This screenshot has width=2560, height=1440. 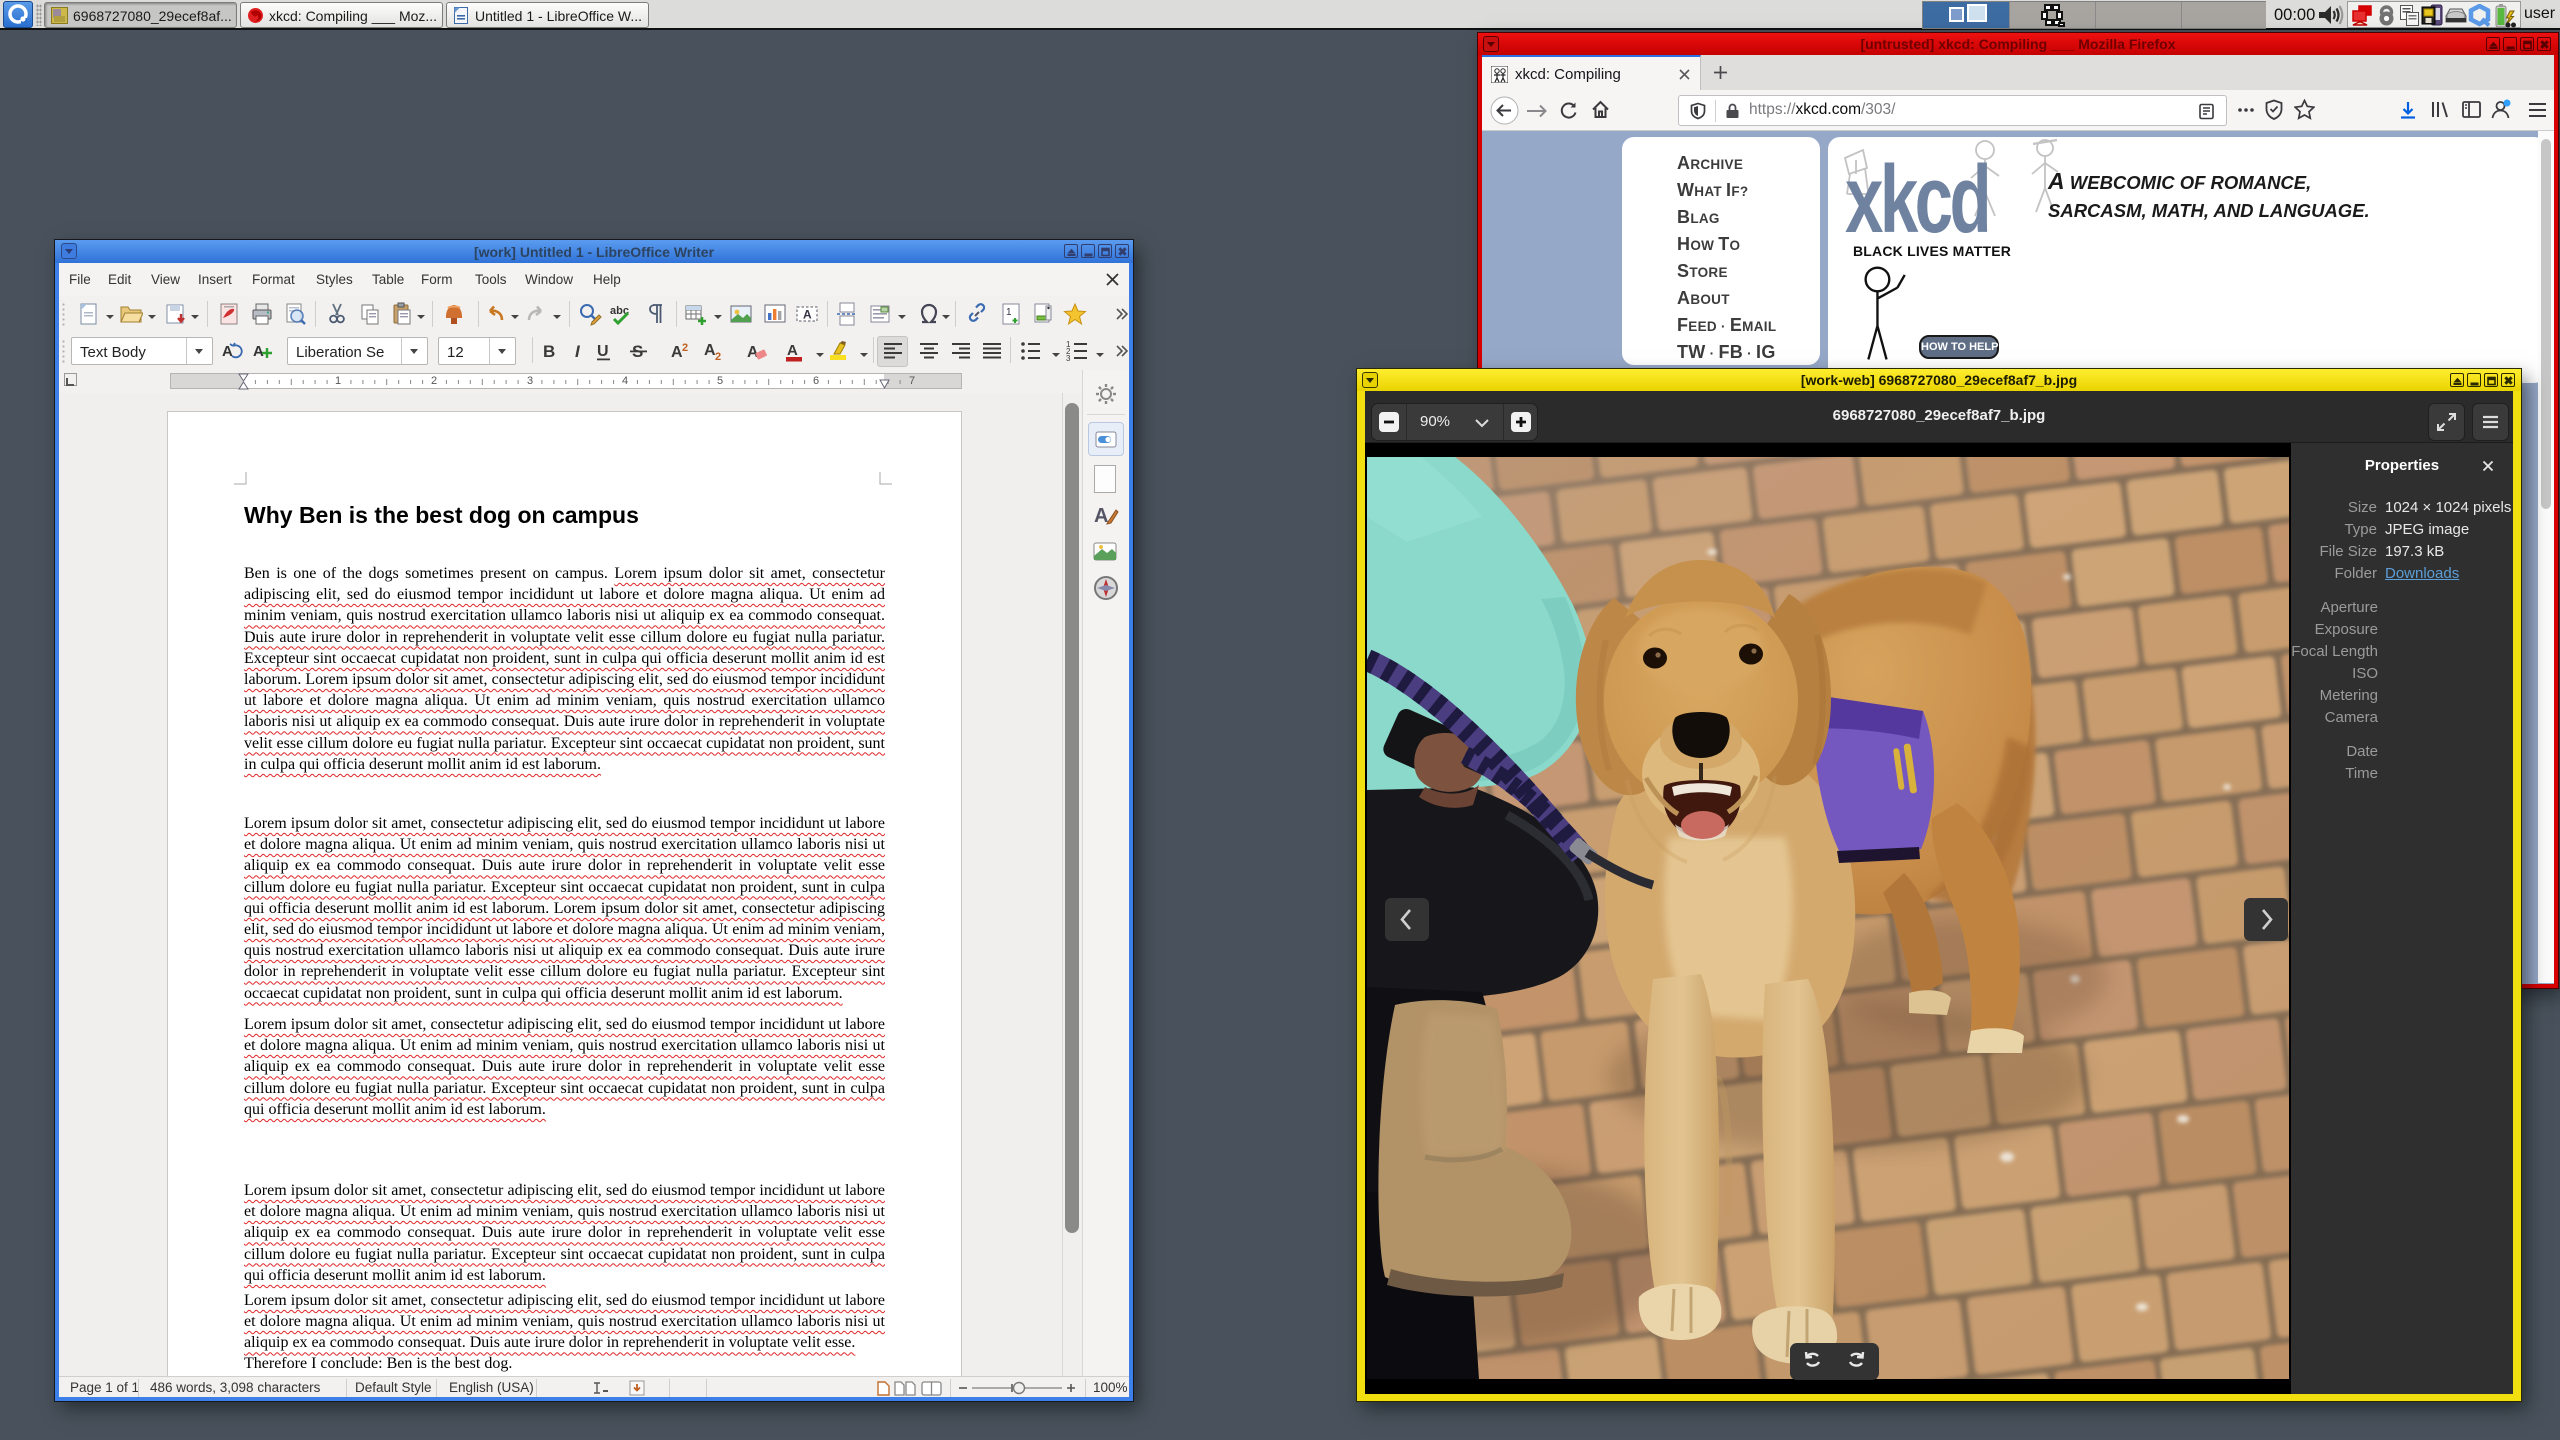 I want to click on svg-text: xkcd, so click(x=1916, y=195).